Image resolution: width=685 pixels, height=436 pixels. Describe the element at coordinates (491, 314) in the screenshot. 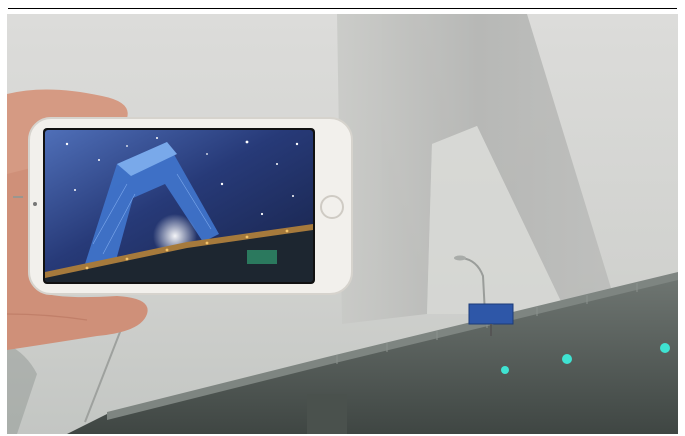

I see `road-sign` at that location.